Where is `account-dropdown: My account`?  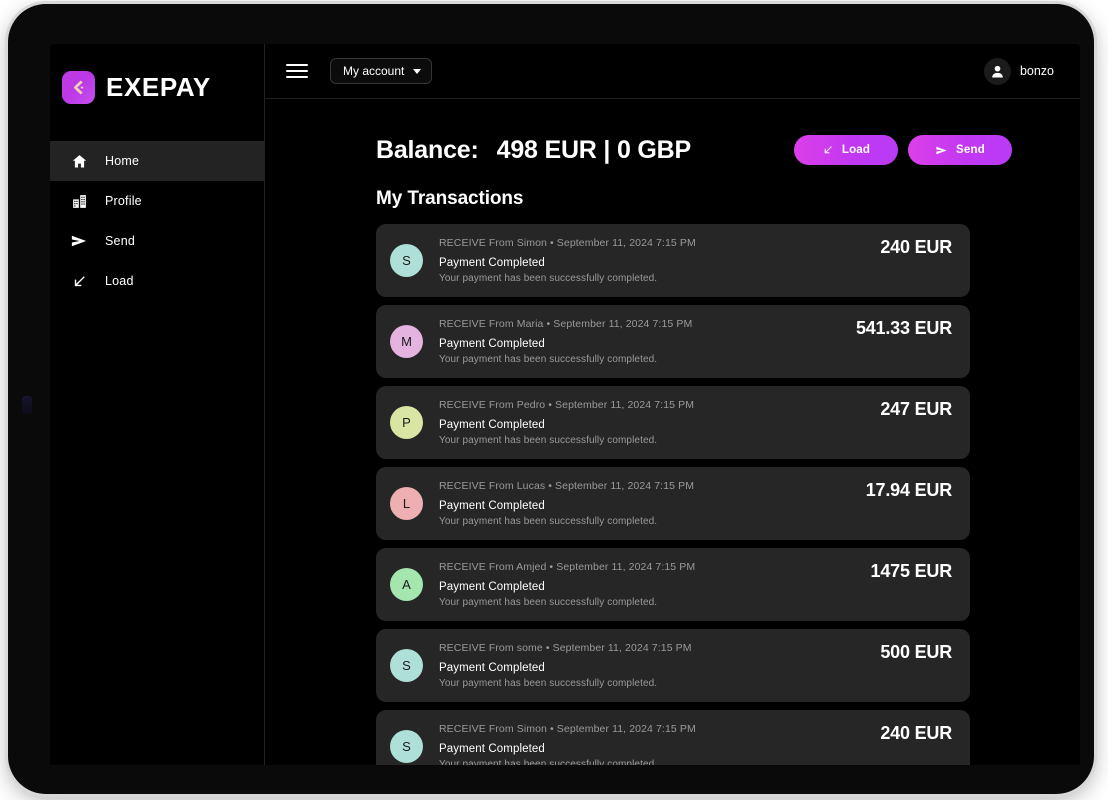 account-dropdown: My account is located at coordinates (381, 71).